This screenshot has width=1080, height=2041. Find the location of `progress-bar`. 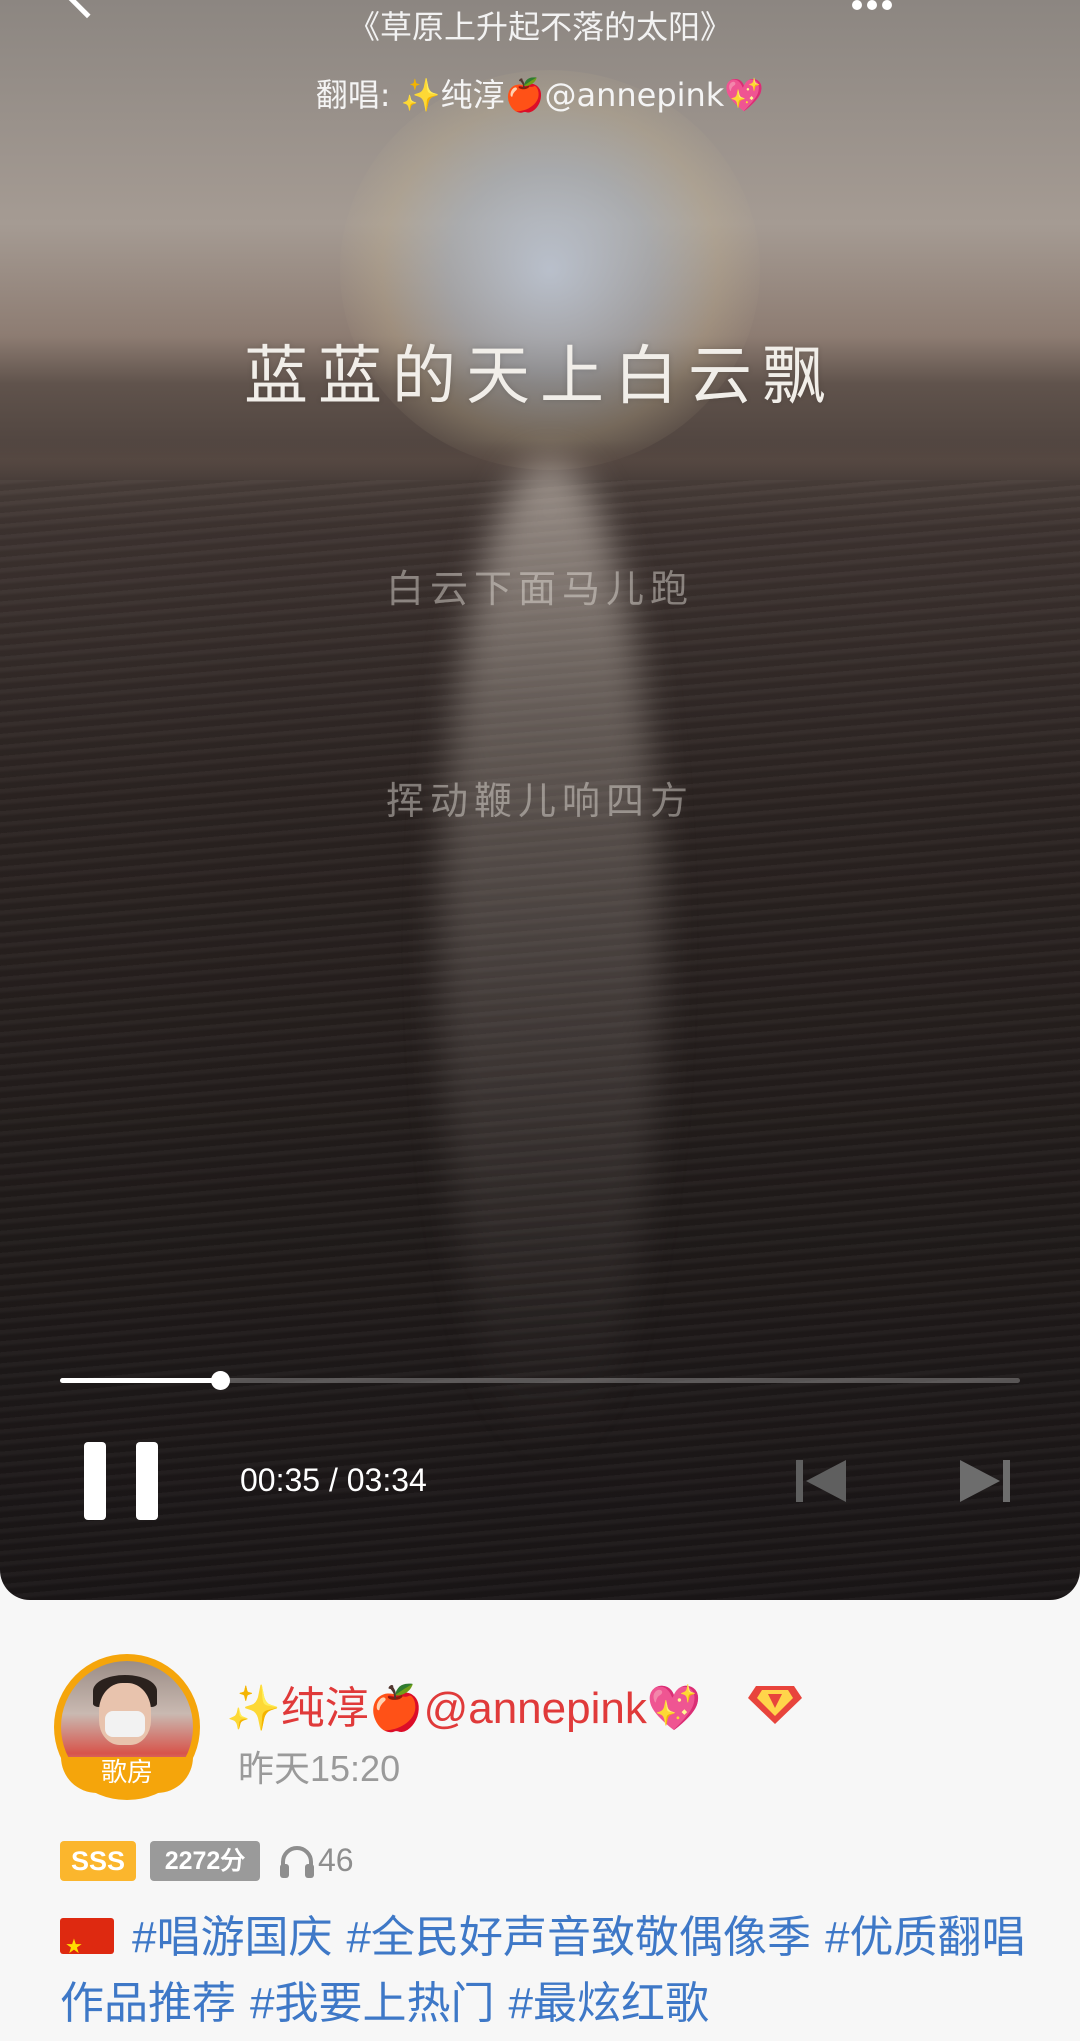

progress-bar is located at coordinates (540, 1380).